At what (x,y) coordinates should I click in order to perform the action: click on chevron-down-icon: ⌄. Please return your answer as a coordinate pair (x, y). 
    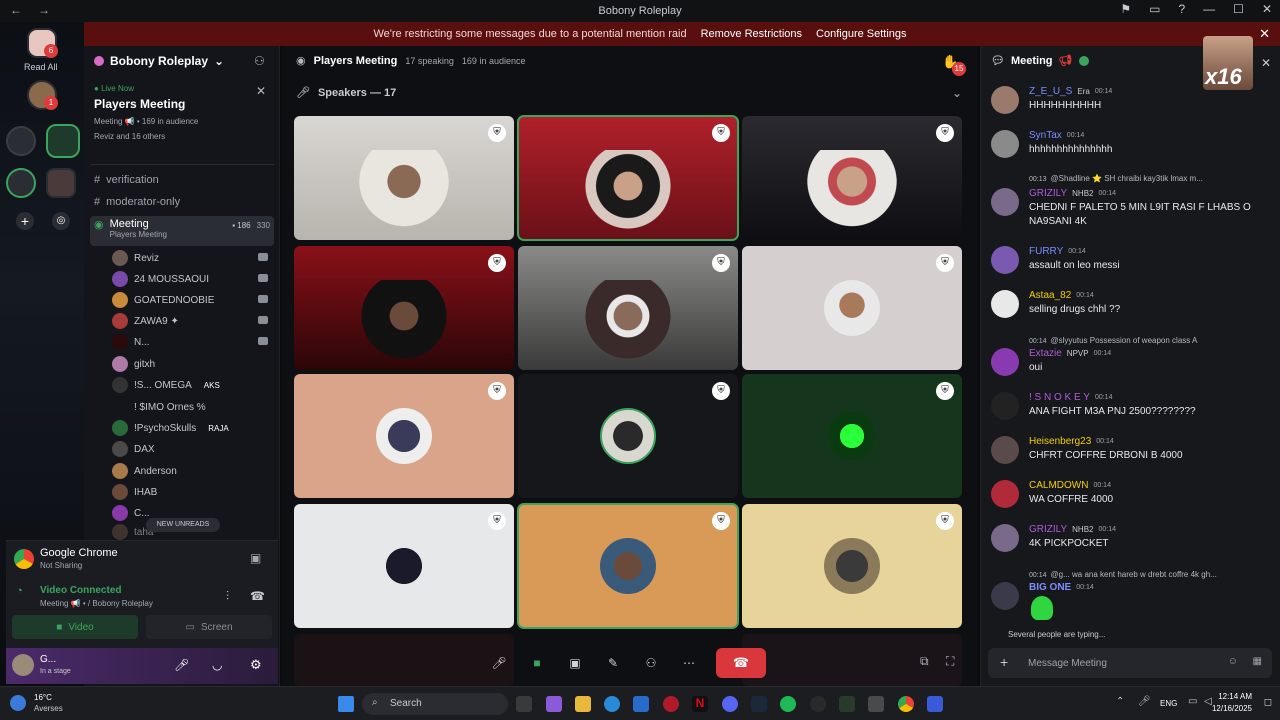
    Looking at the image, I should click on (957, 93).